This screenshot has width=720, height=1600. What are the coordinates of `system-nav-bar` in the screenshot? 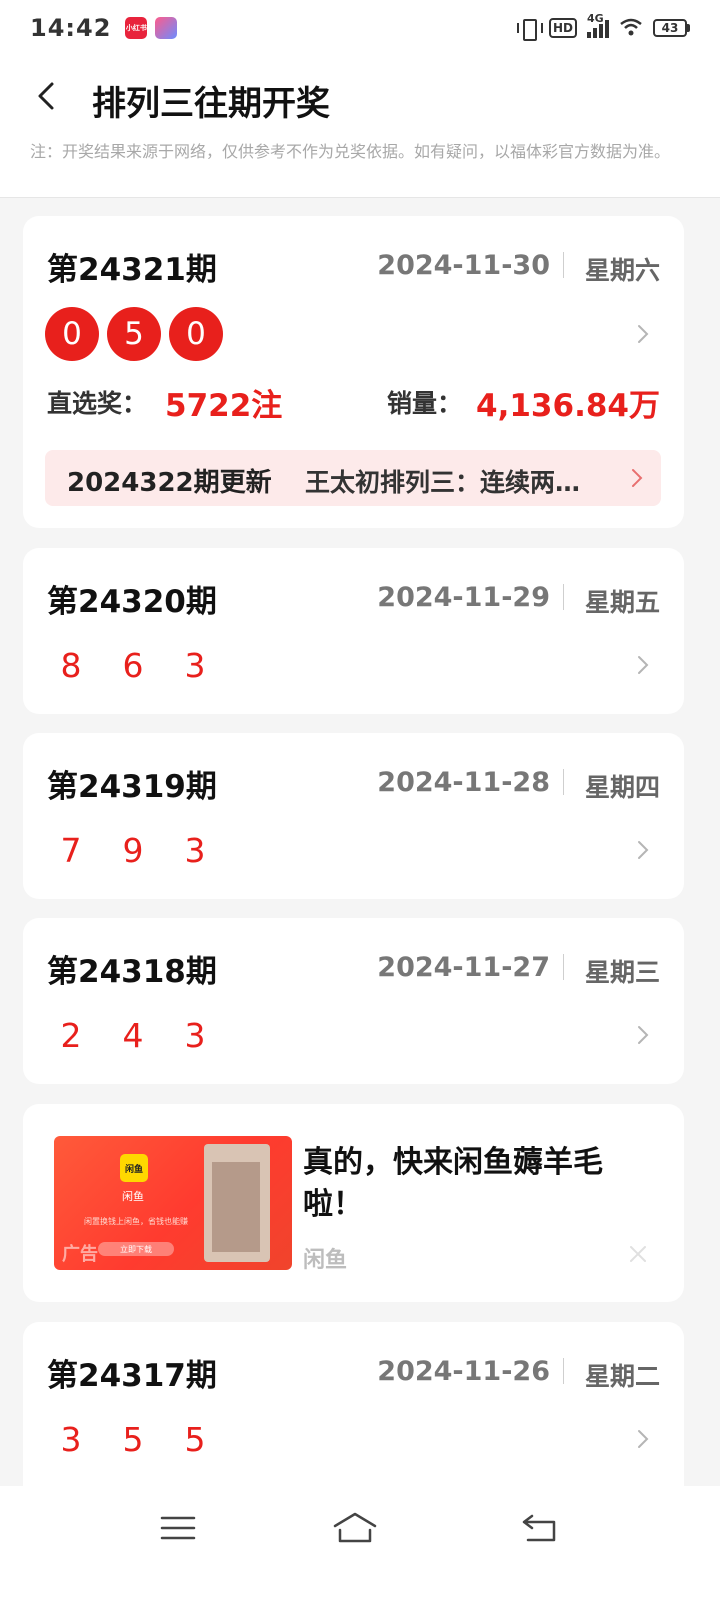 It's located at (360, 1543).